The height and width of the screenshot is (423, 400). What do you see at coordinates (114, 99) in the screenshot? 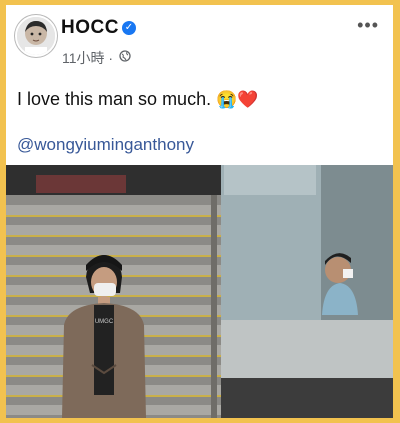
I see `post-text-body: I love this man so much.` at bounding box center [114, 99].